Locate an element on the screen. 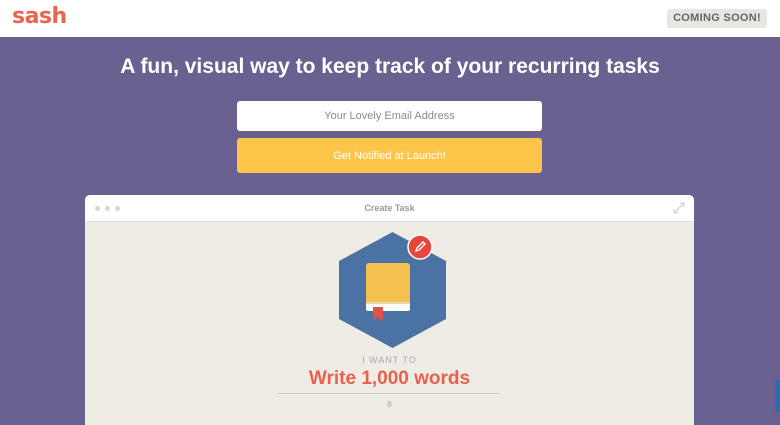  top-bar: sash COMING SOON! is located at coordinates (390, 18).